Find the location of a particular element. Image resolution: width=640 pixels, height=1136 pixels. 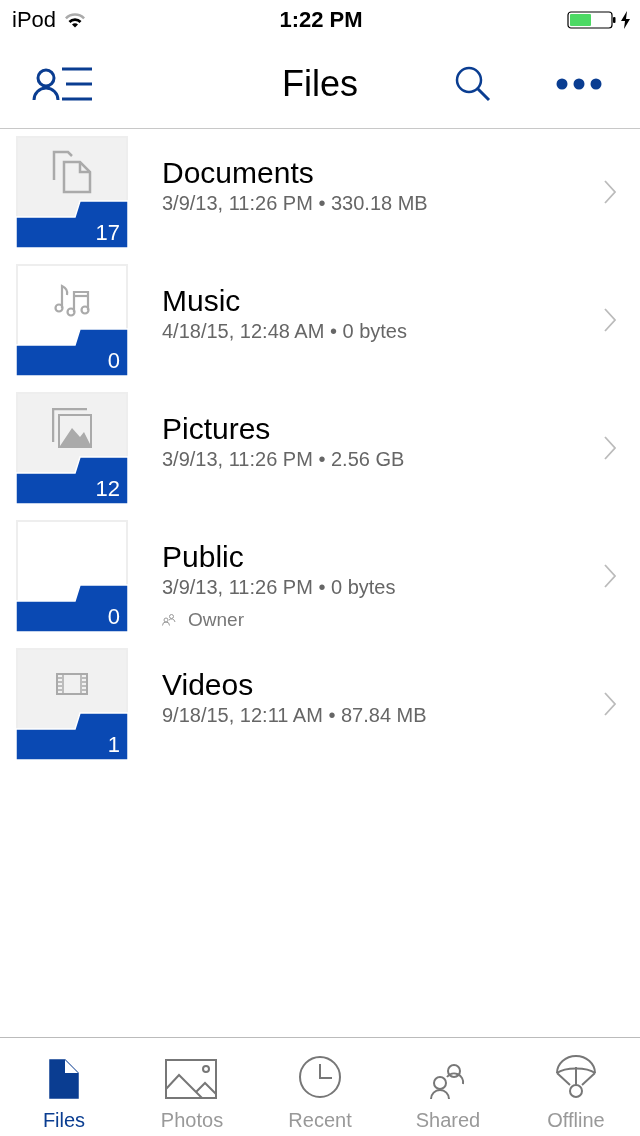

status-time: 1:22 PM is located at coordinates (321, 20).